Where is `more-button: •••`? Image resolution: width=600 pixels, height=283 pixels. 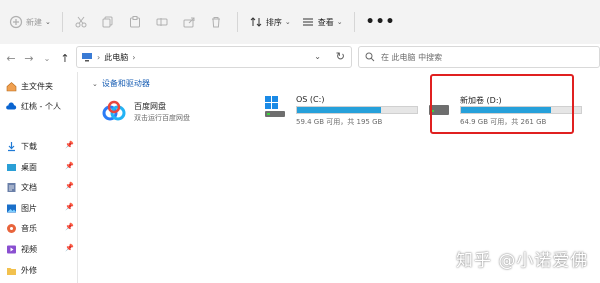 more-button: ••• is located at coordinates (381, 22).